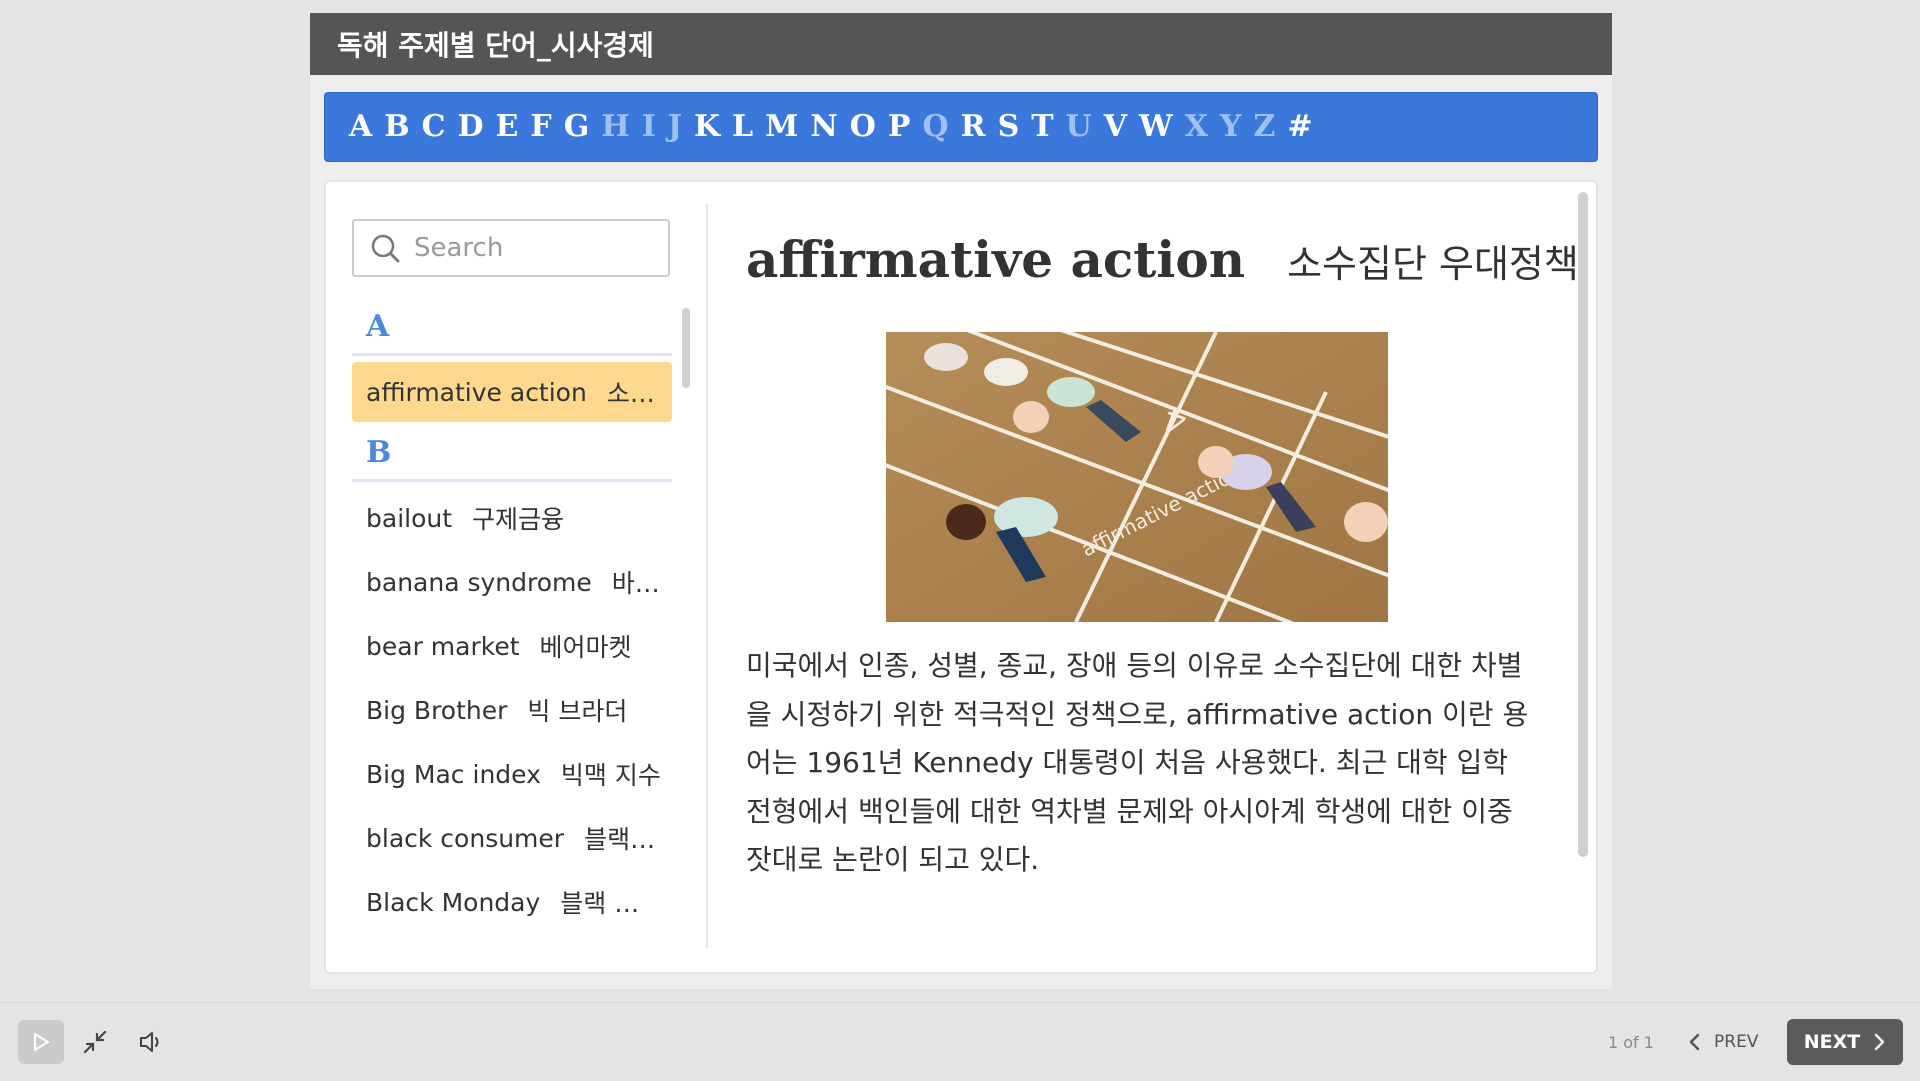 The height and width of the screenshot is (1081, 1920). What do you see at coordinates (707, 127) in the screenshot?
I see `alphabet-letter-k: K` at bounding box center [707, 127].